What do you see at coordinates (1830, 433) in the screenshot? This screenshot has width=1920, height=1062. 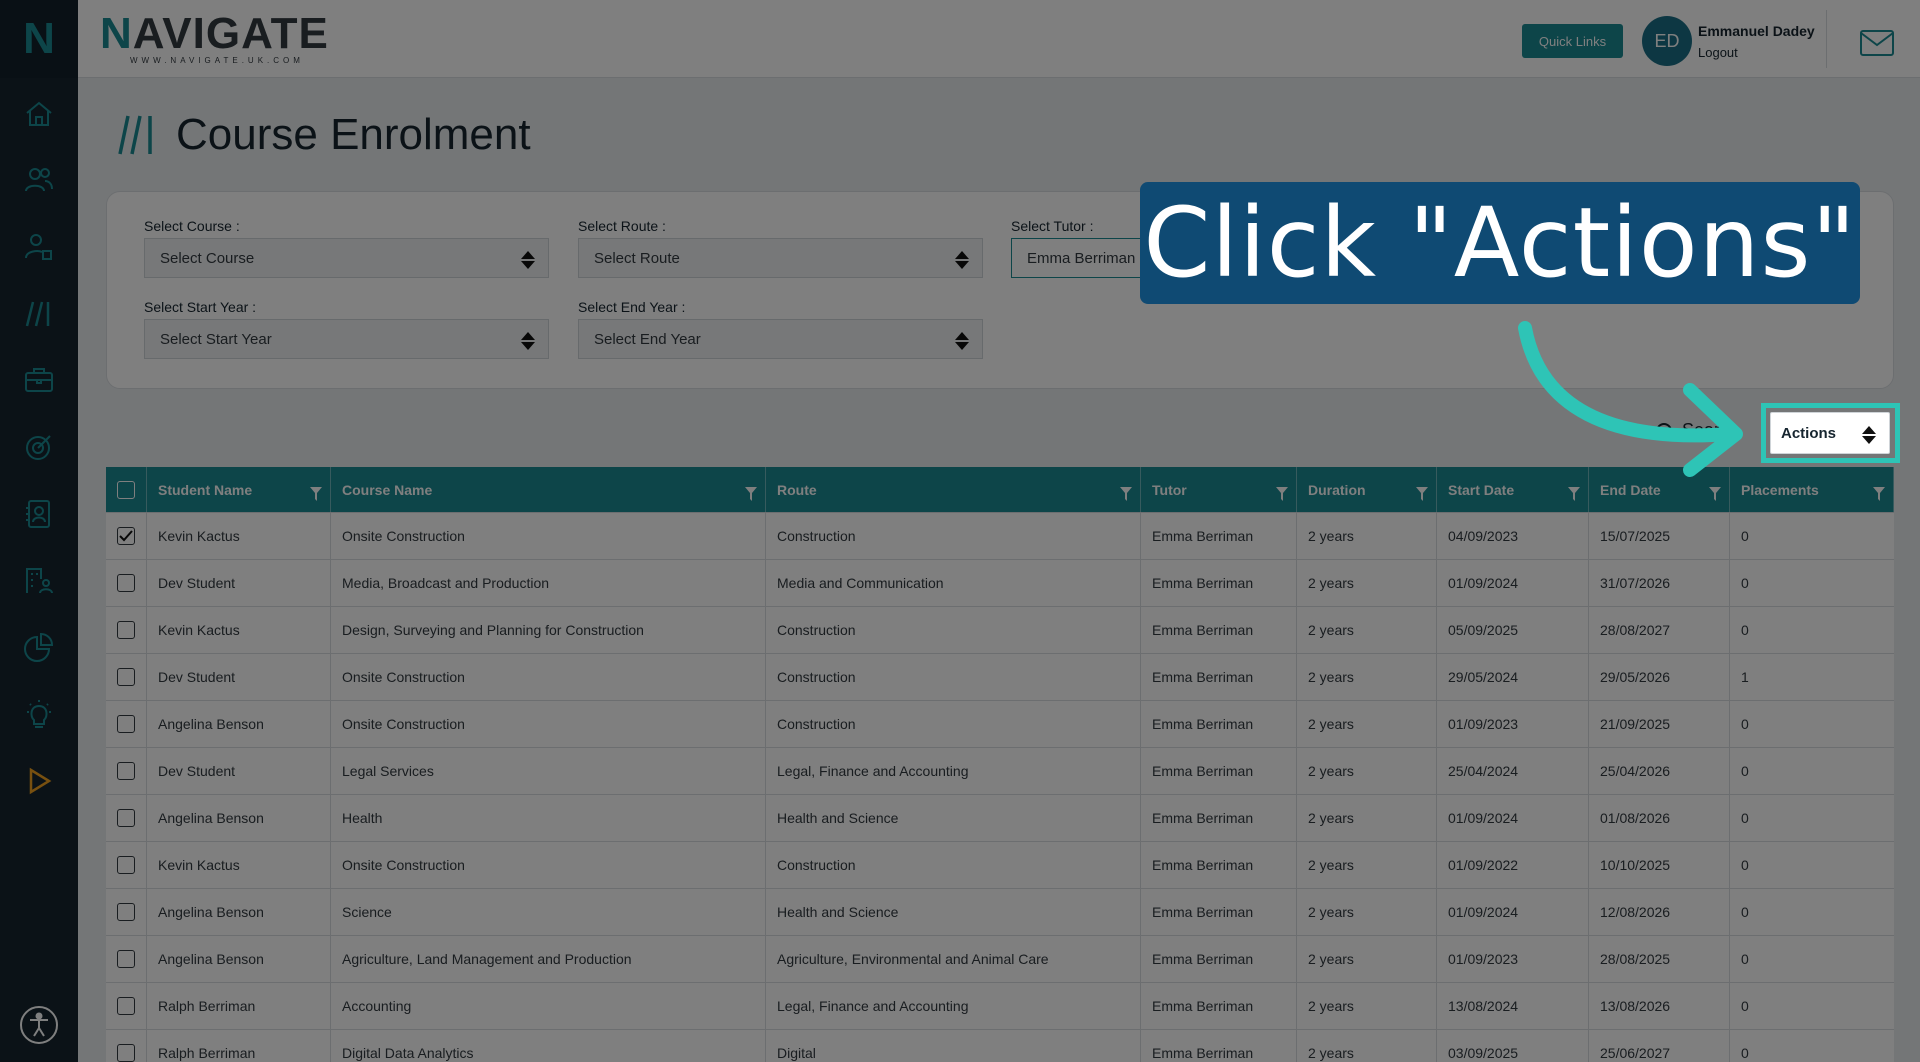 I see `actions-dropdown: Actions` at bounding box center [1830, 433].